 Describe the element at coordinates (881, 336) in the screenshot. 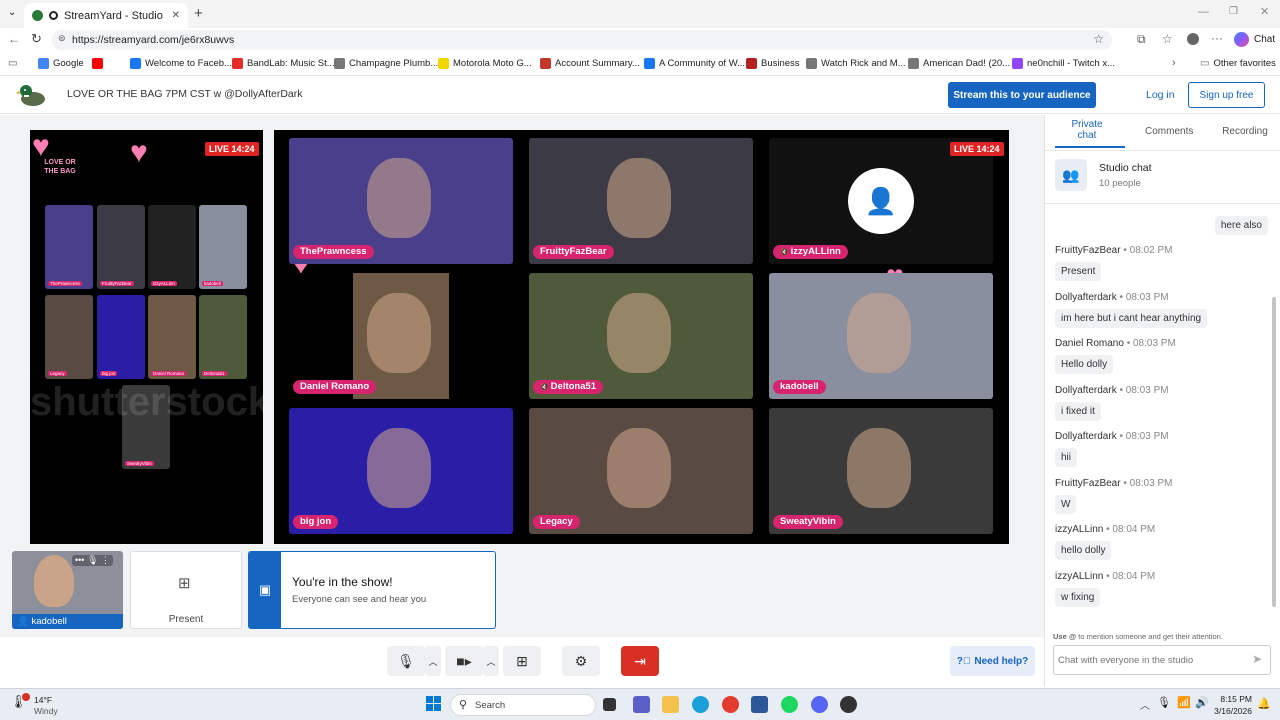

I see `participant-tile: kadobell` at that location.